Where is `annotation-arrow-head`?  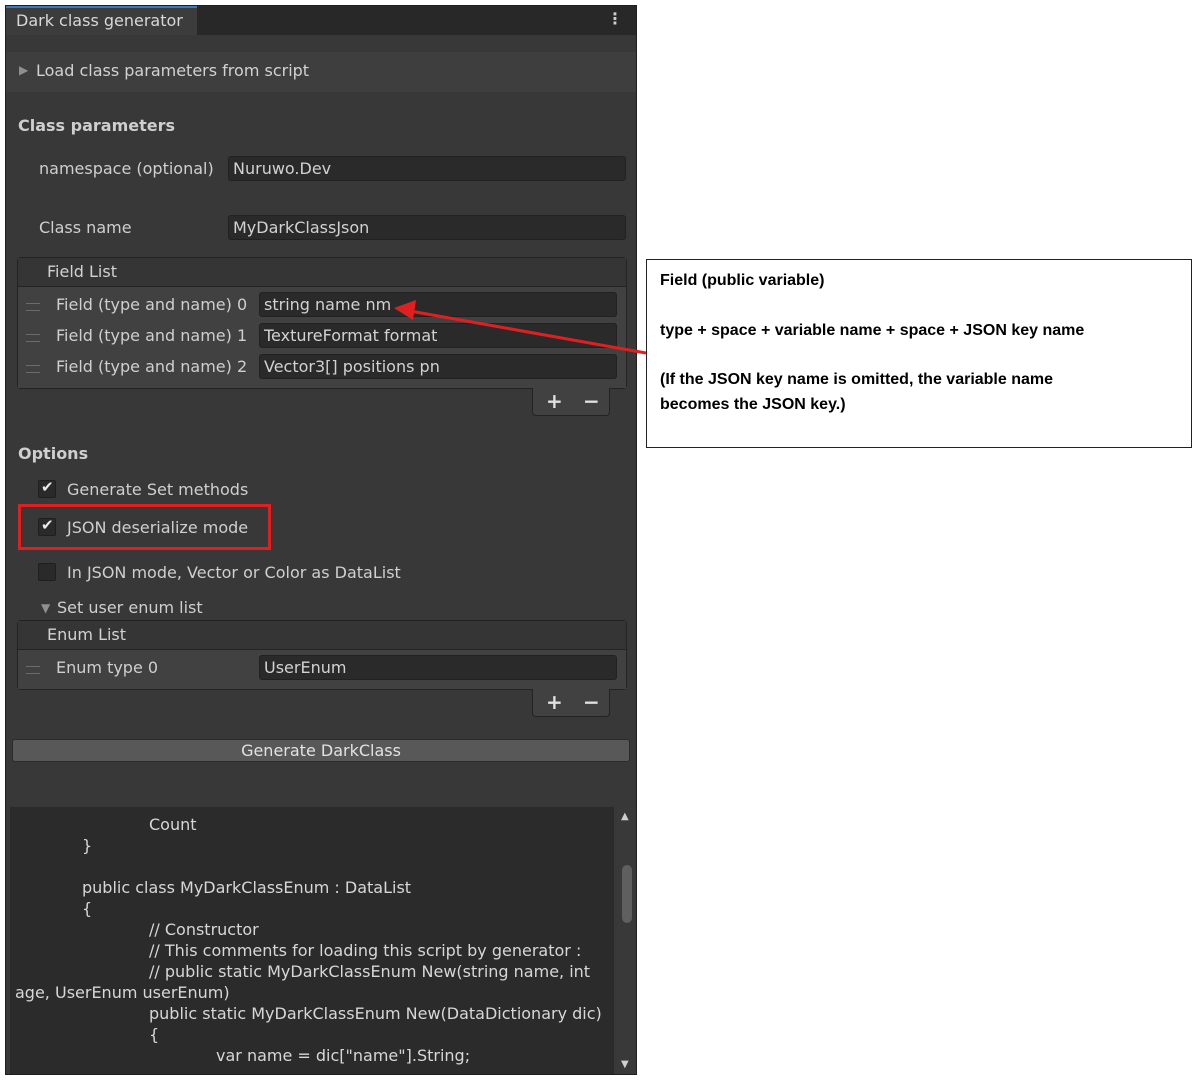 annotation-arrow-head is located at coordinates (405, 310).